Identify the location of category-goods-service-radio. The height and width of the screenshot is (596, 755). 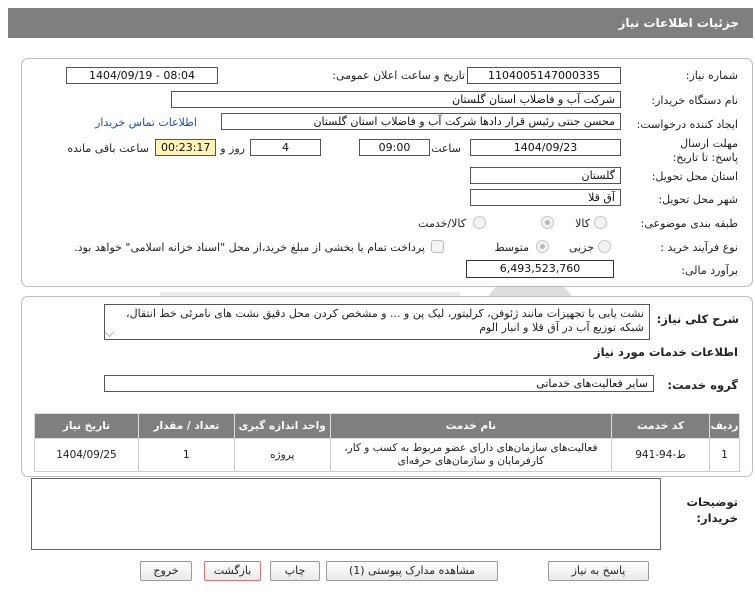
(479, 222).